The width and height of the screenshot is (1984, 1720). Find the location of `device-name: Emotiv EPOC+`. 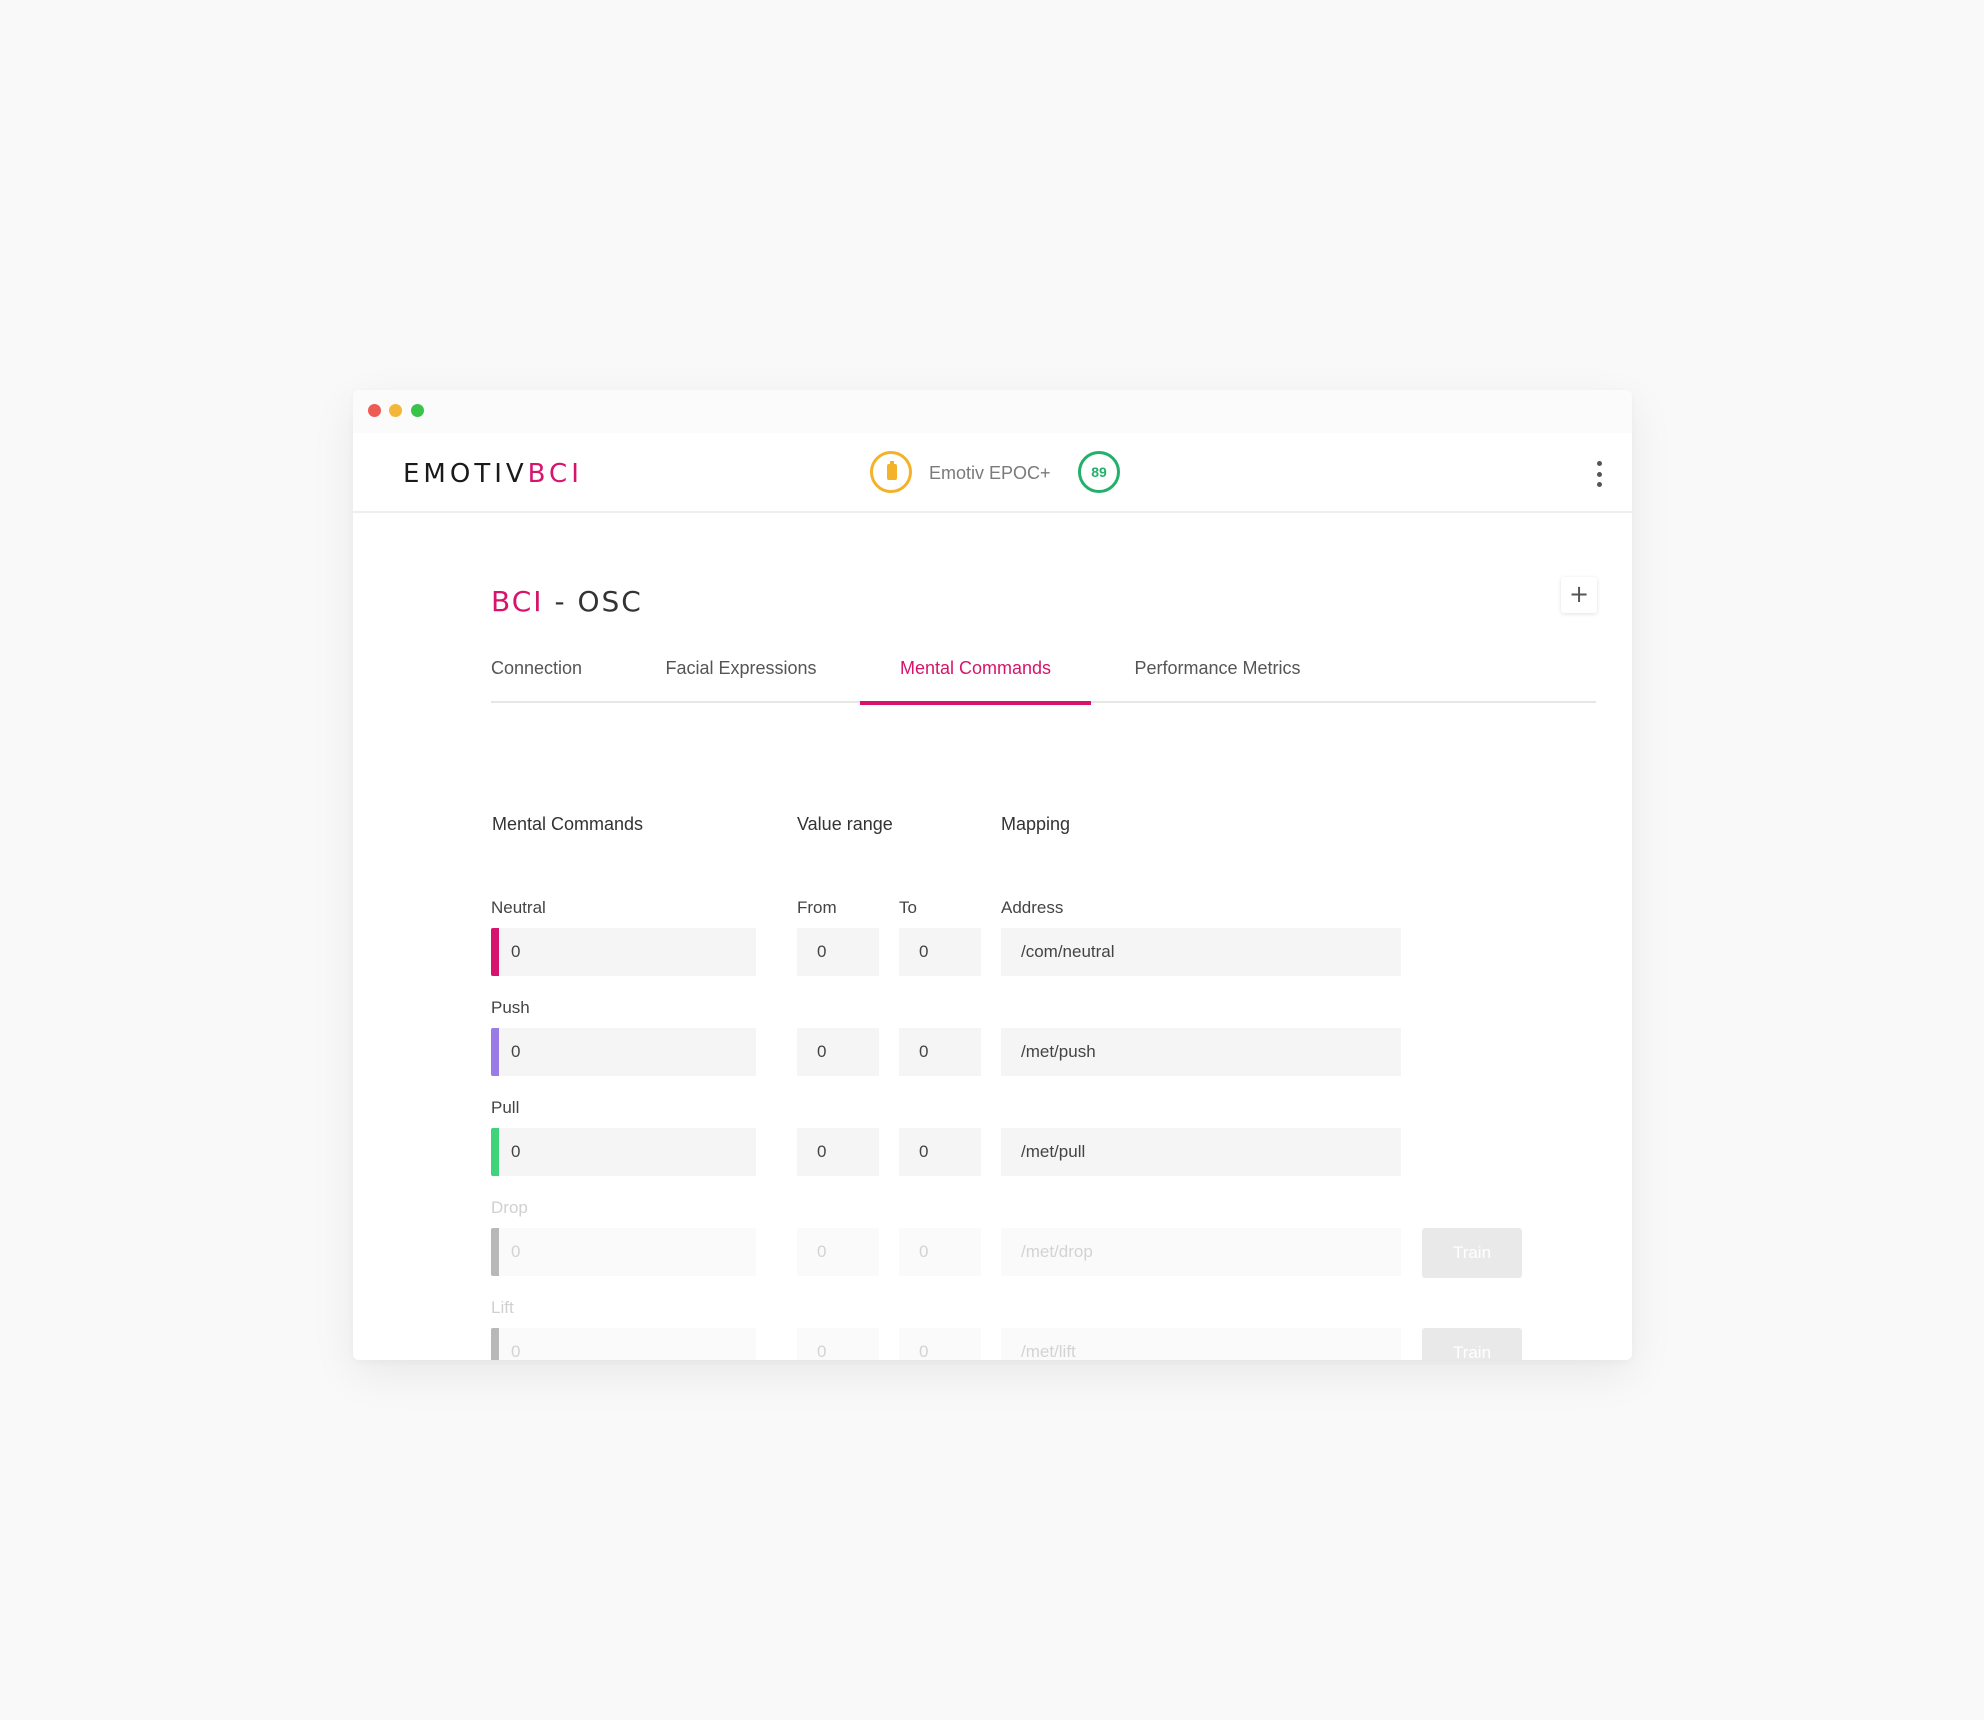

device-name: Emotiv EPOC+ is located at coordinates (990, 473).